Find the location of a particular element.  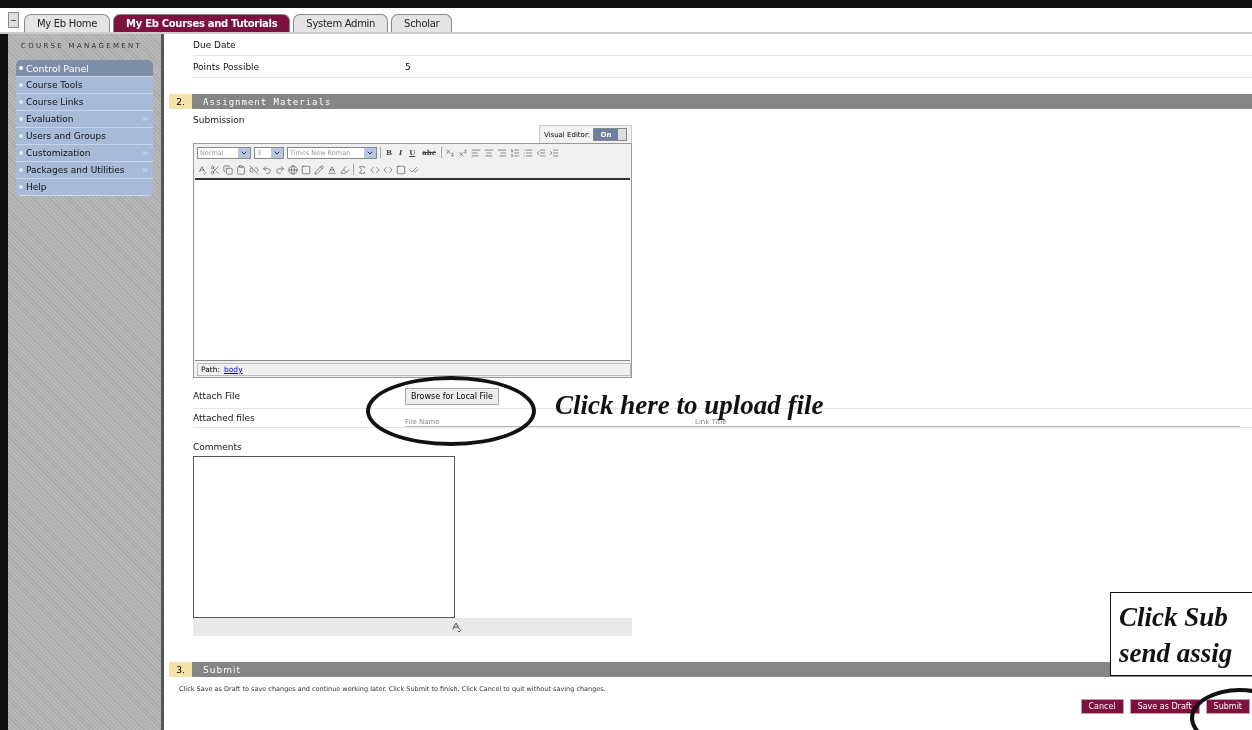

pencil-icon is located at coordinates (319, 169).